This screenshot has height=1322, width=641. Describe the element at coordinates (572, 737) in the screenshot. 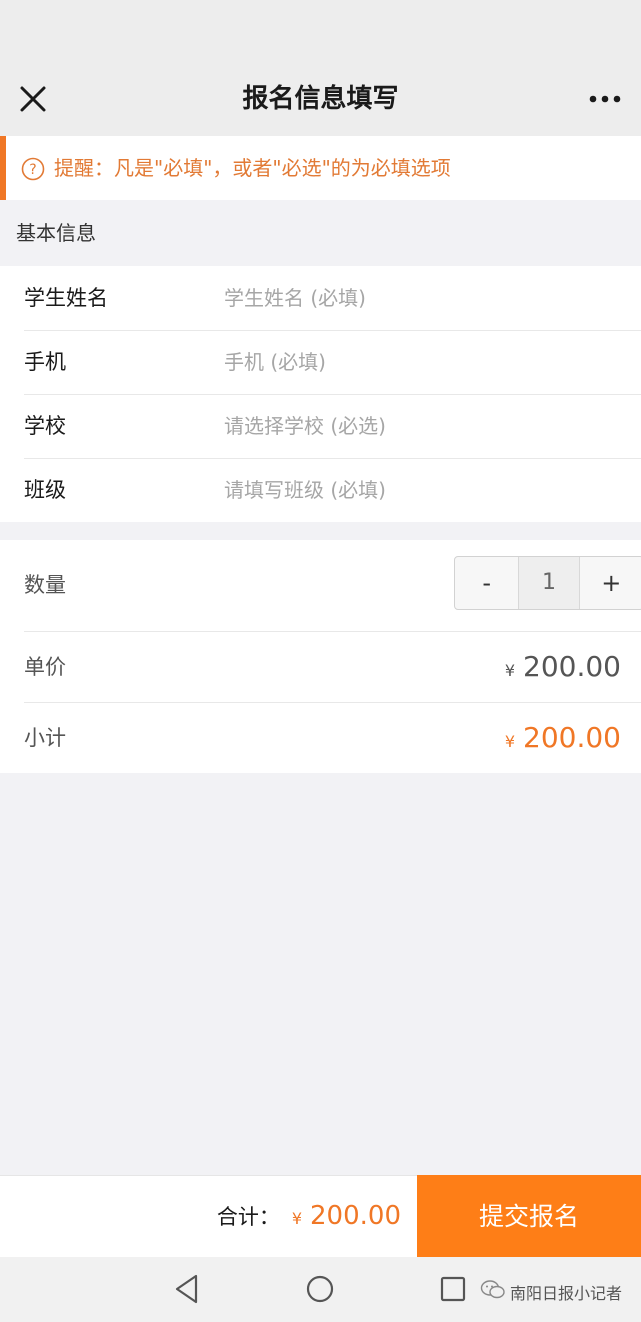

I see `subtotal-amount: 200.00` at that location.